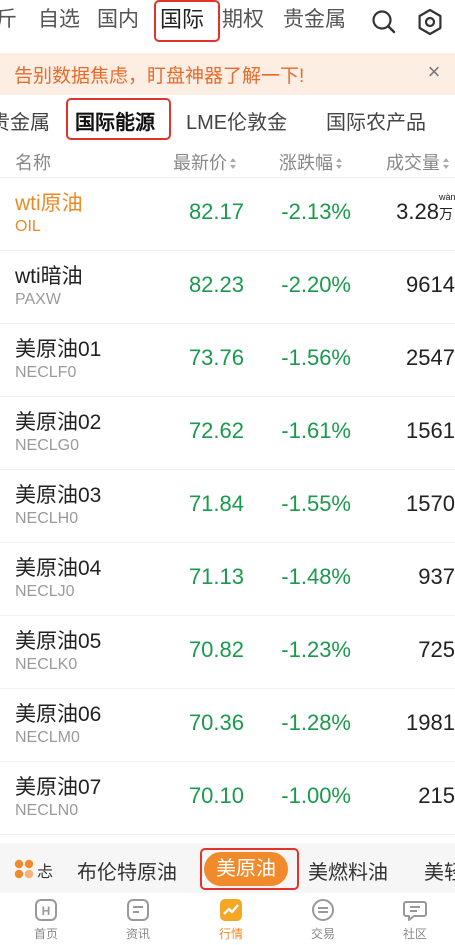  Describe the element at coordinates (430, 284) in the screenshot. I see `row-volume: 9614` at that location.